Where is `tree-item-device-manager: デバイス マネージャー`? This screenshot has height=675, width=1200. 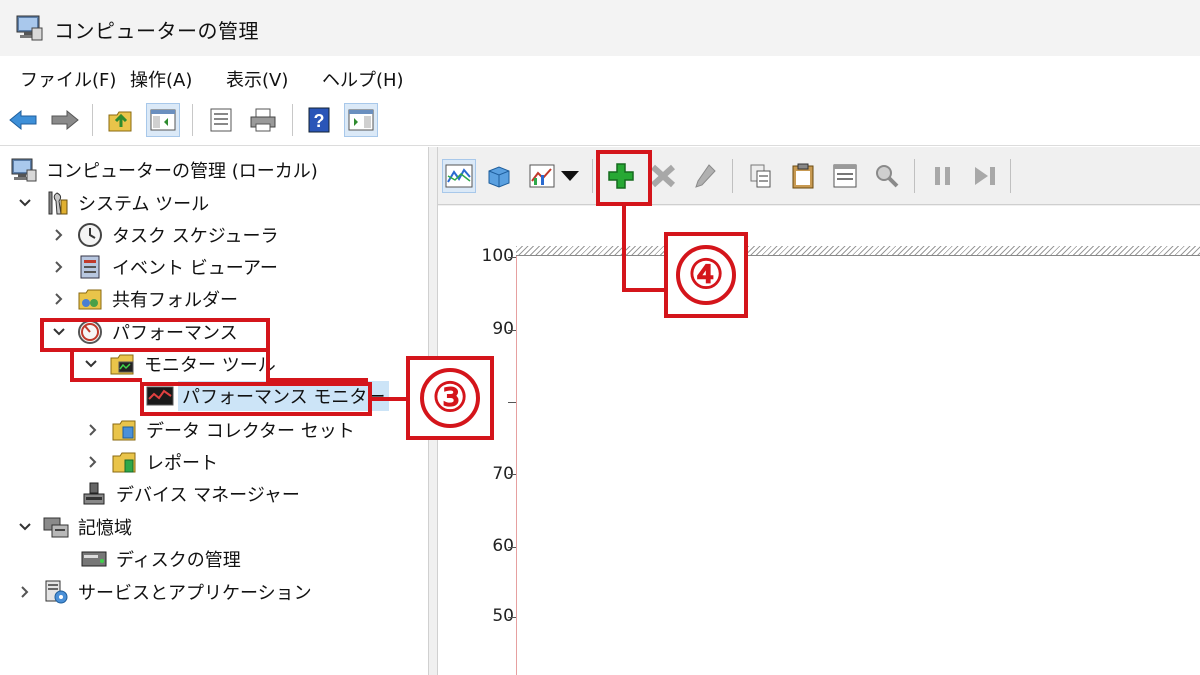
tree-item-device-manager: デバイス マネージャー is located at coordinates (190, 494).